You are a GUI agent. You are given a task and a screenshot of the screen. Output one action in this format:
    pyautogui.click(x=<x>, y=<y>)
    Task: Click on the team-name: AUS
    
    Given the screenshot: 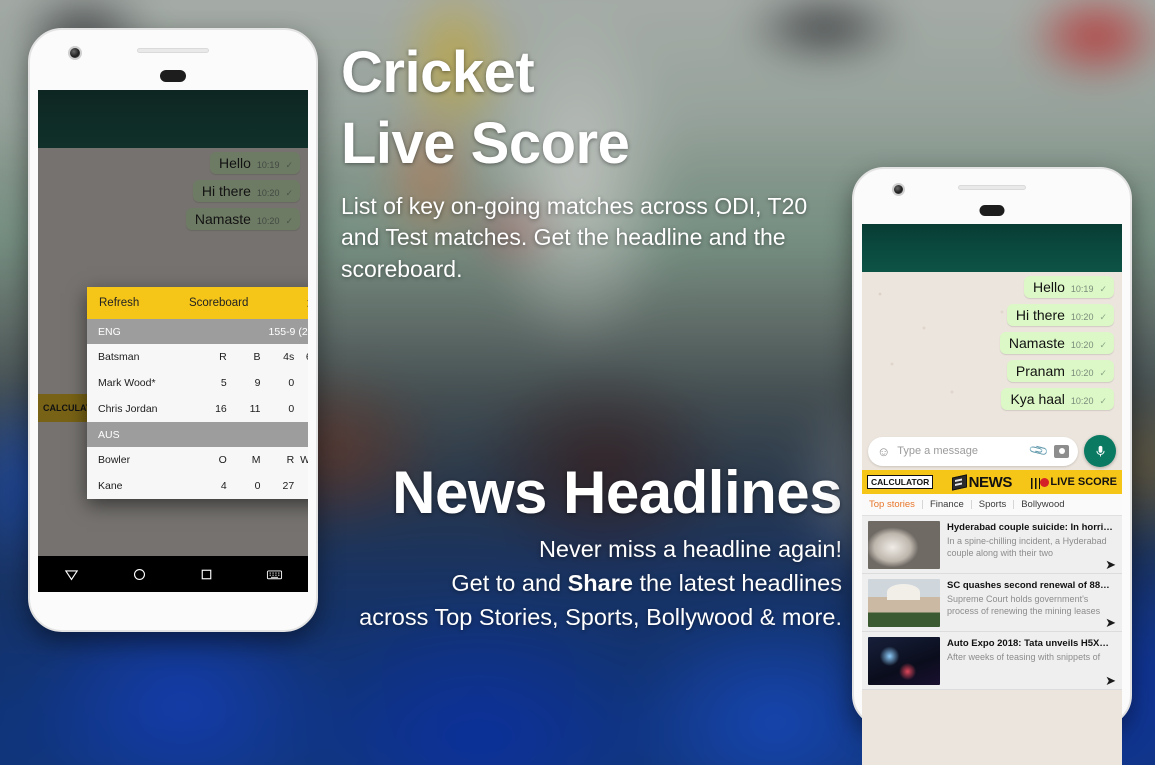 What is the action you would take?
    pyautogui.click(x=109, y=434)
    